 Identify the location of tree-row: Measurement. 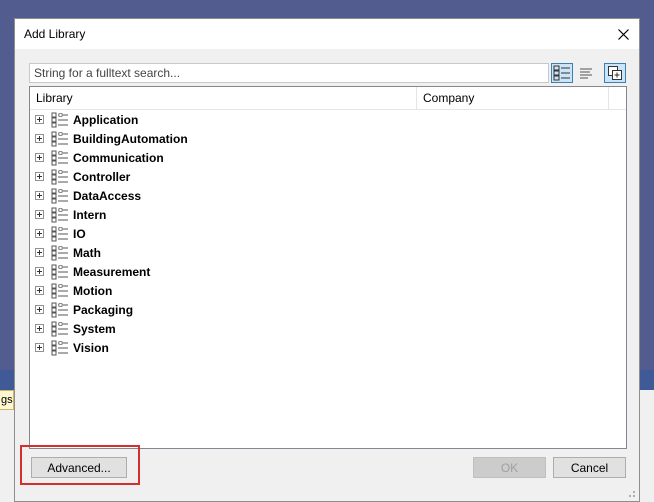
(220, 272).